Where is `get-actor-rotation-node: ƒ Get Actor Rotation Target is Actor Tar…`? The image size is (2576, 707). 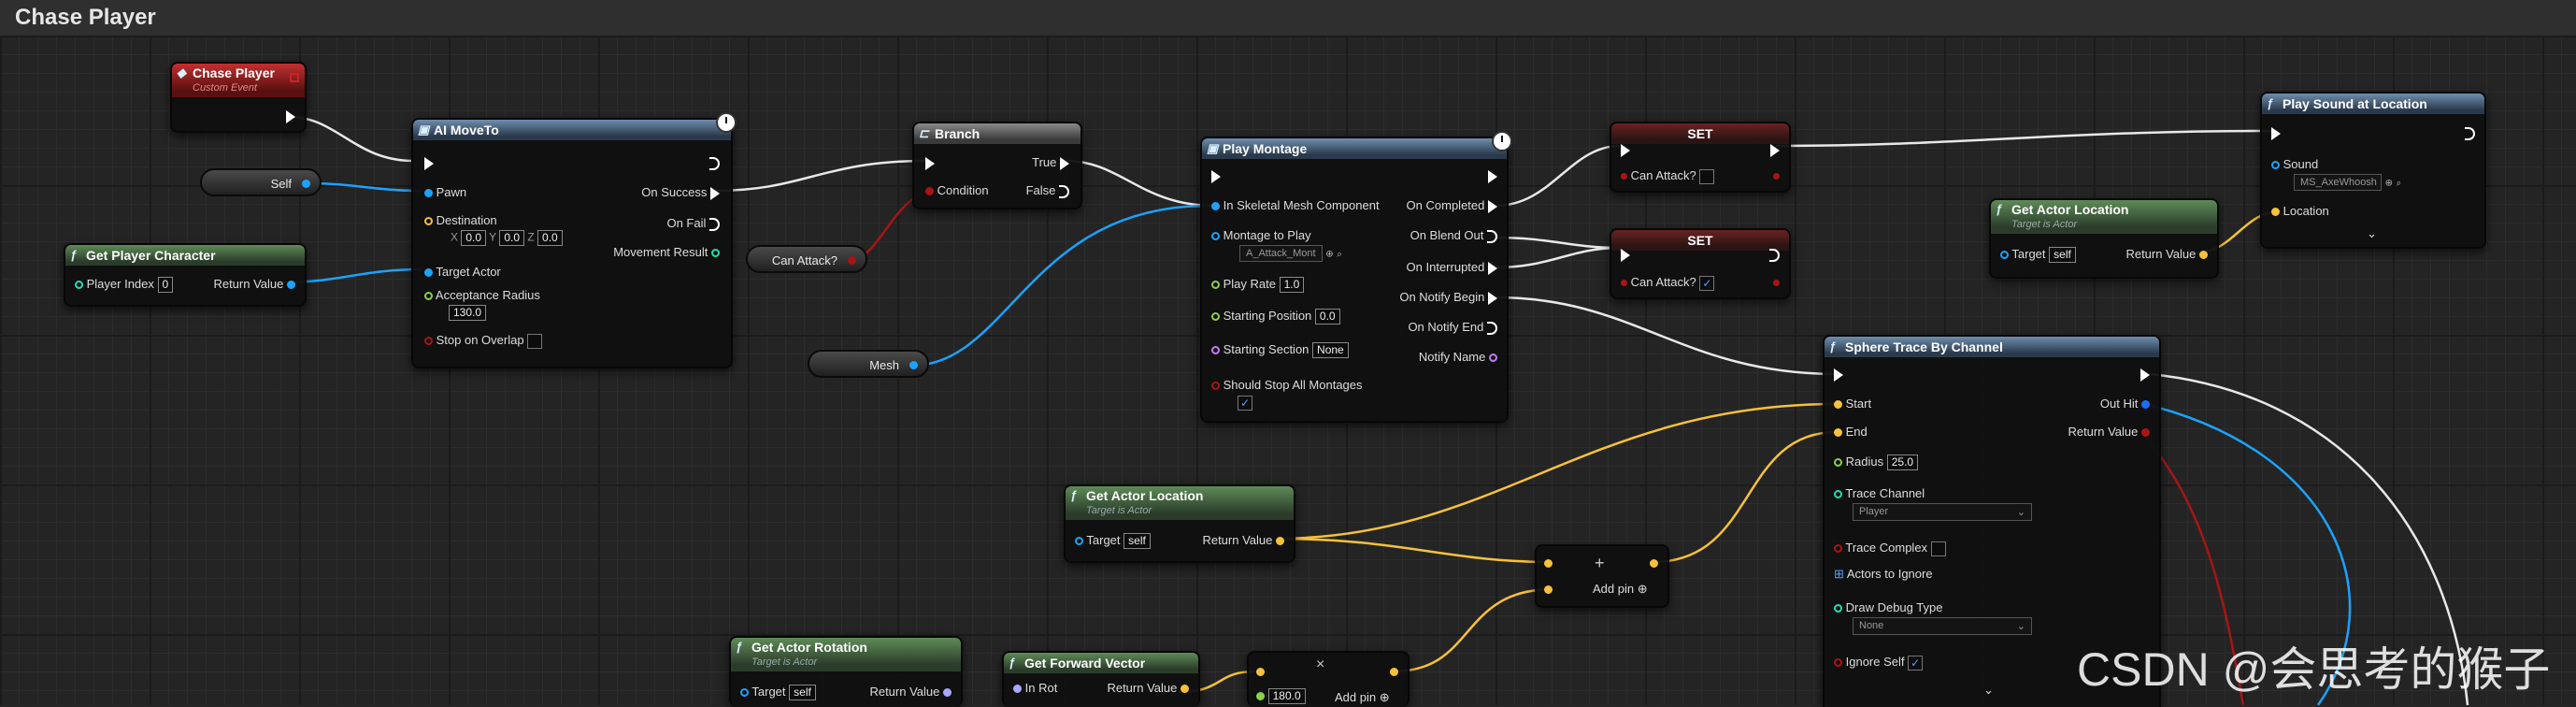 get-actor-rotation-node: ƒ Get Actor Rotation Target is Actor Tar… is located at coordinates (846, 672).